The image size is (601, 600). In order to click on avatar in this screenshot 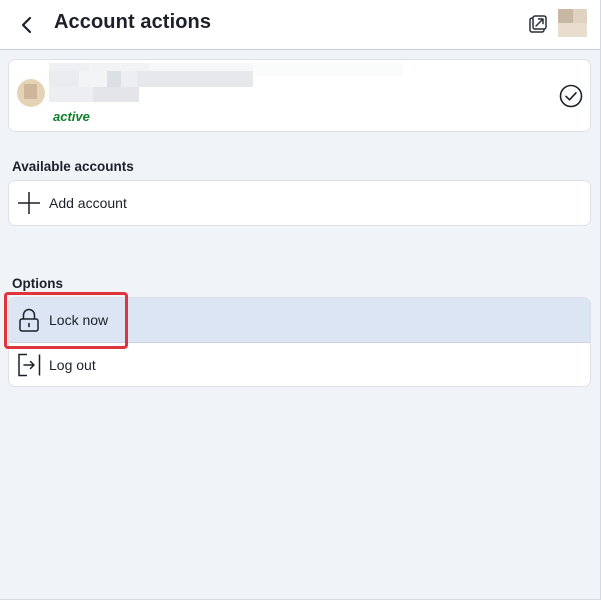, I will do `click(31, 93)`.